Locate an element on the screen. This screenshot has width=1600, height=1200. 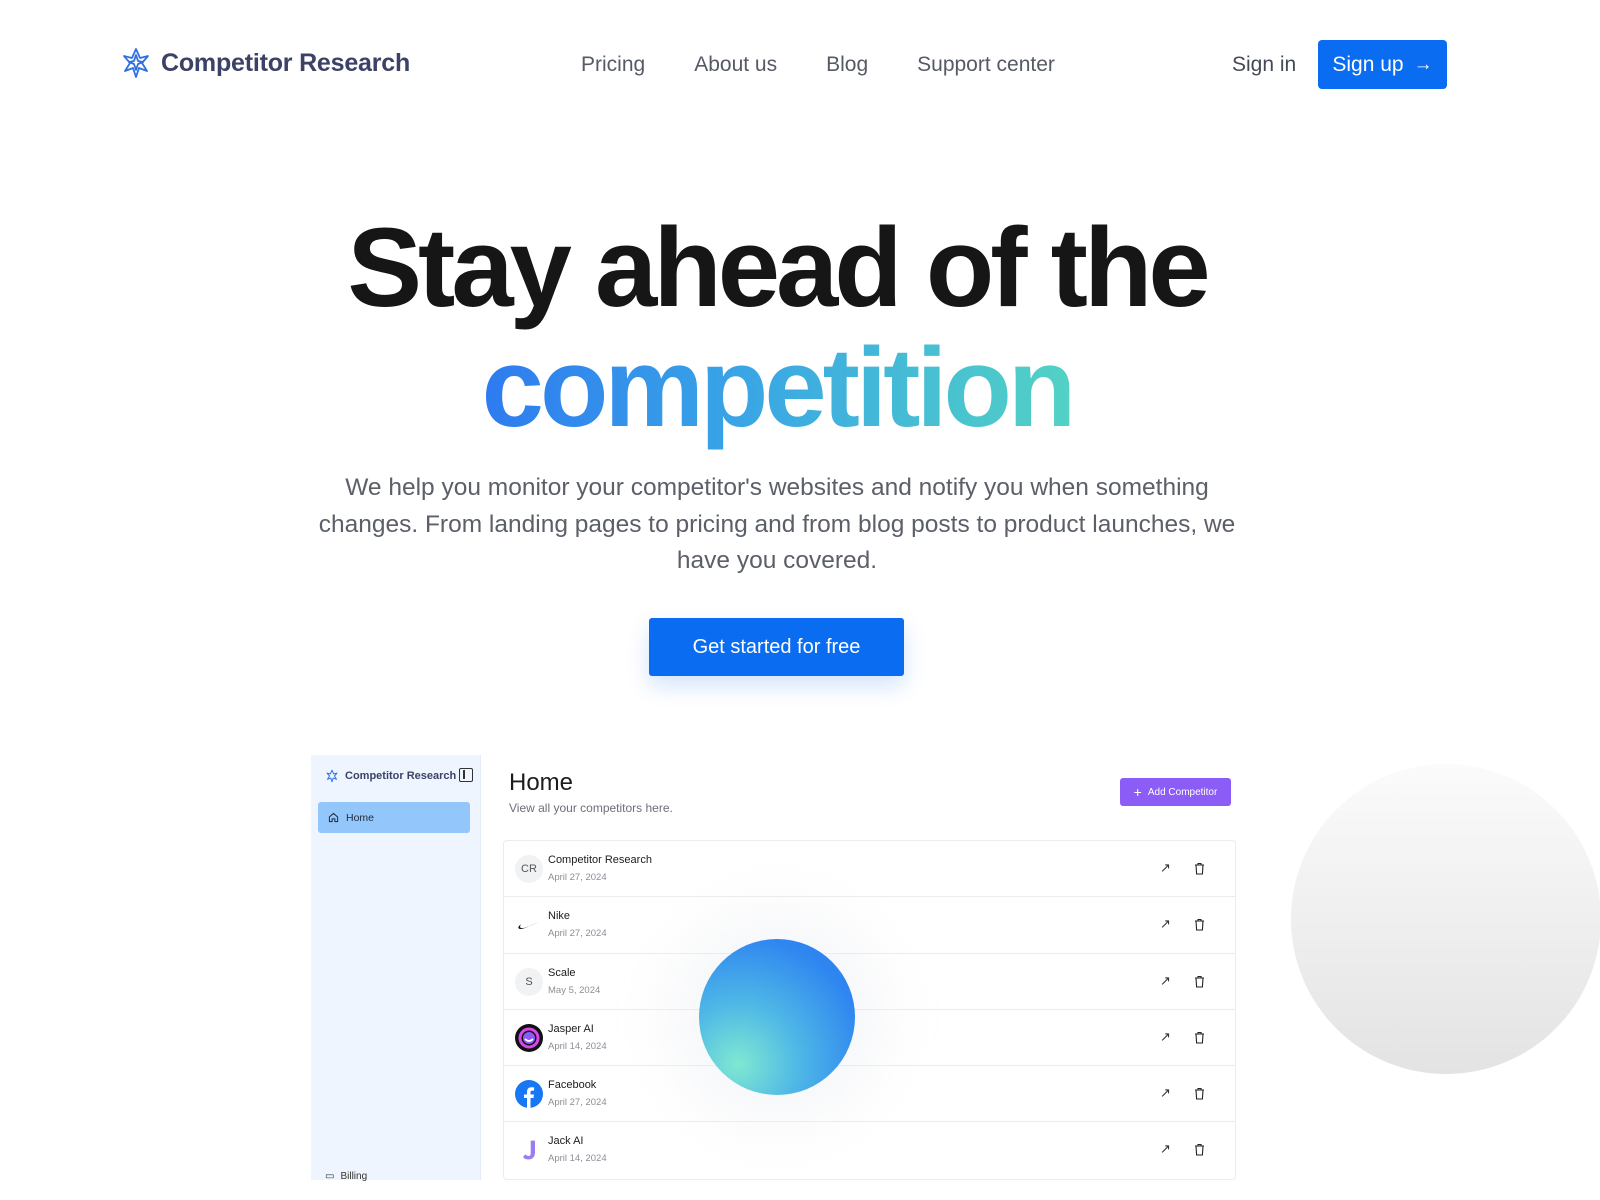
sidebar-item-billing-label: Billing is located at coordinates (354, 1176).